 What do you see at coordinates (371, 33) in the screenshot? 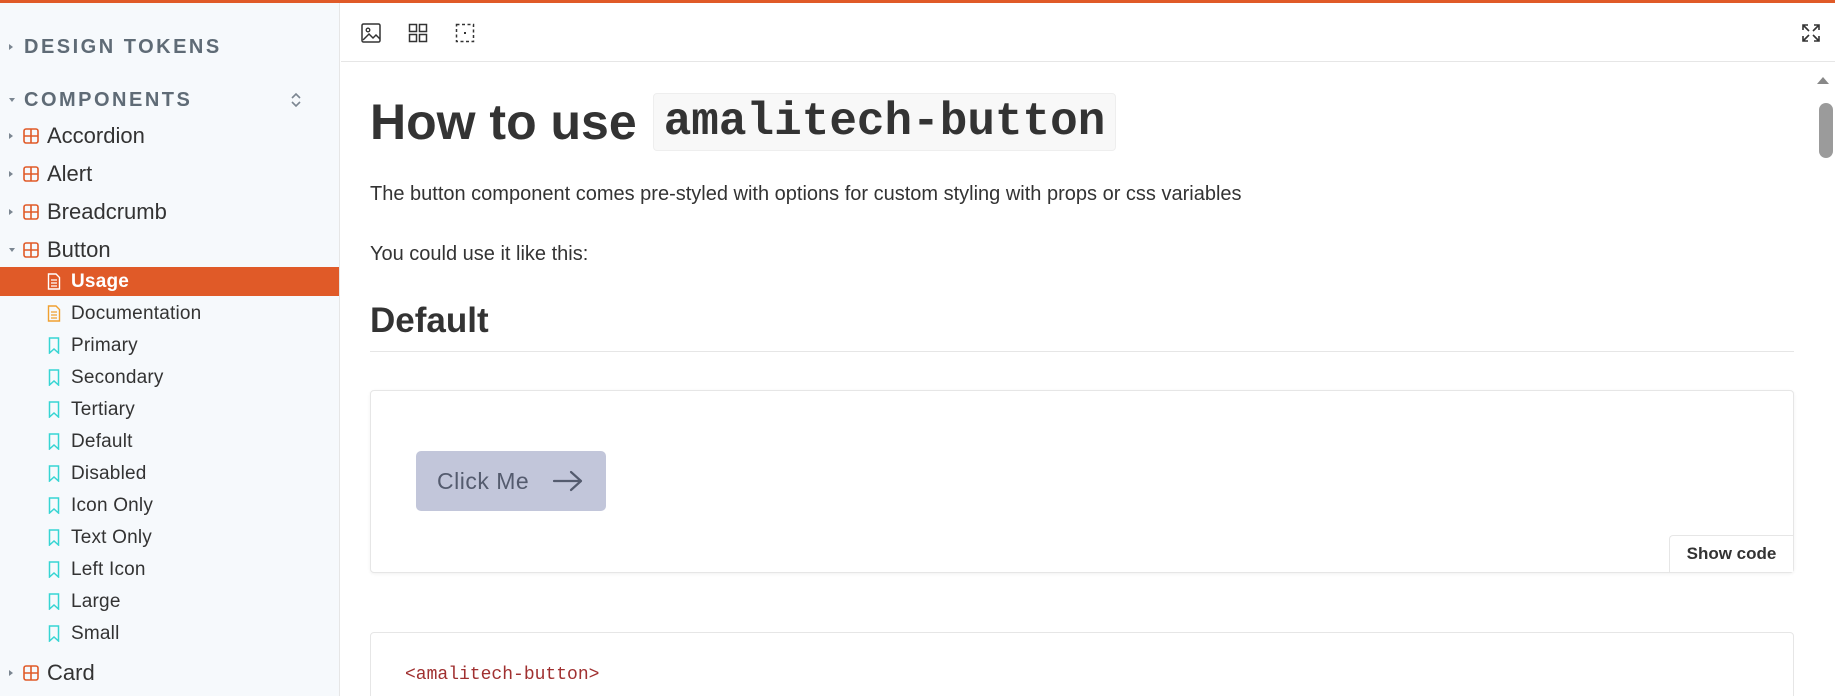
I see `image-icon` at bounding box center [371, 33].